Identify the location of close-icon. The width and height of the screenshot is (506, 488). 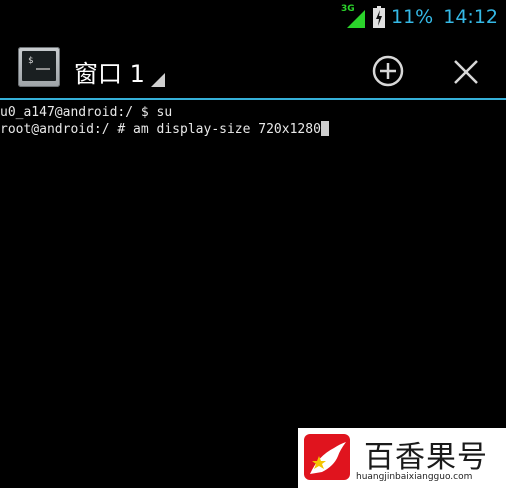
(466, 72).